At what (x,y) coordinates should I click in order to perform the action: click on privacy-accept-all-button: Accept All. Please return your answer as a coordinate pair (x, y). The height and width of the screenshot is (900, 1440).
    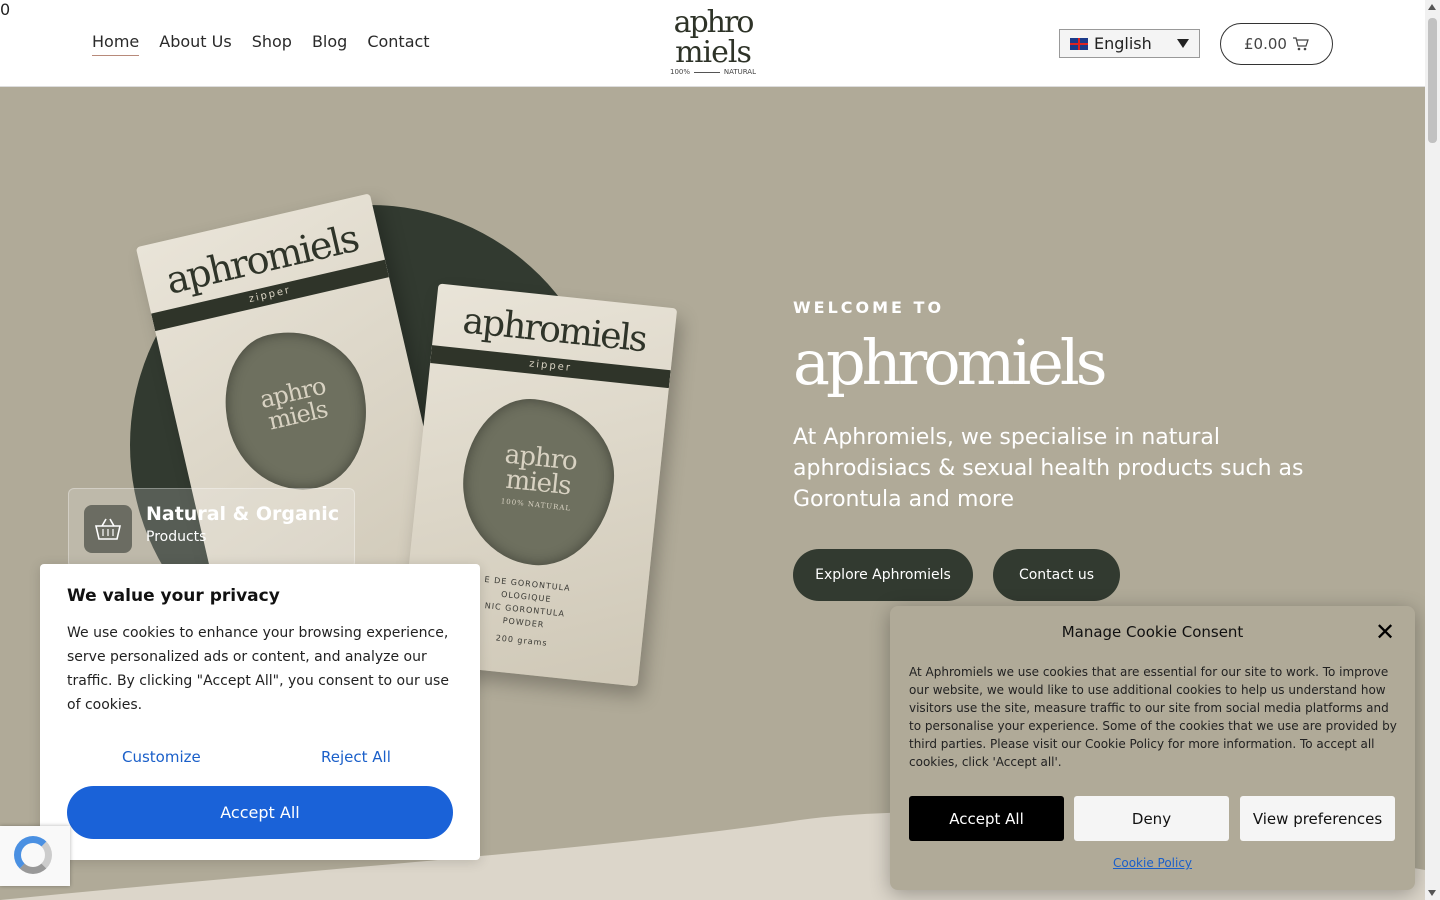
    Looking at the image, I should click on (260, 812).